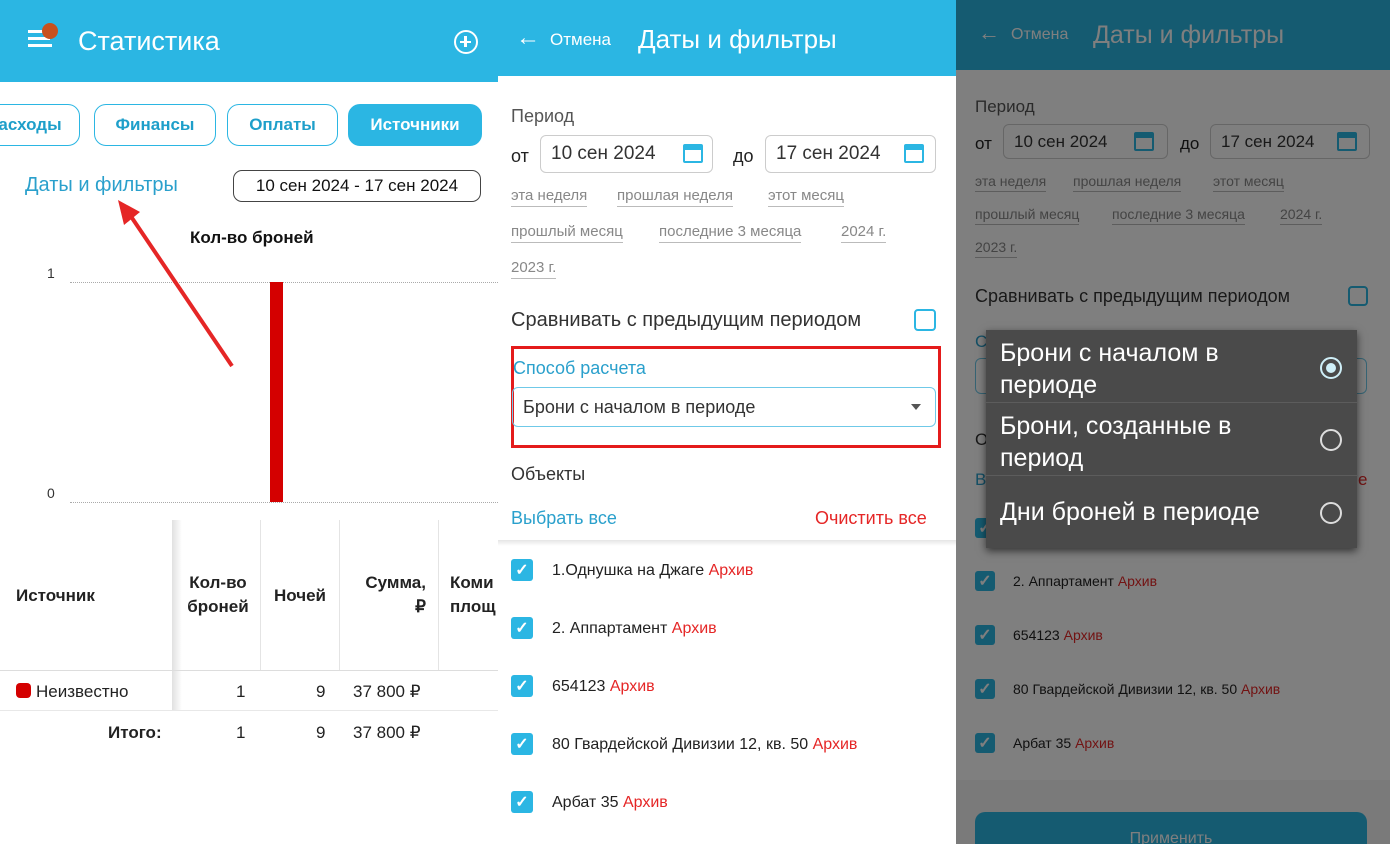 This screenshot has width=1390, height=844. Describe the element at coordinates (743, 156) in the screenshot. I see `to-label: до` at that location.